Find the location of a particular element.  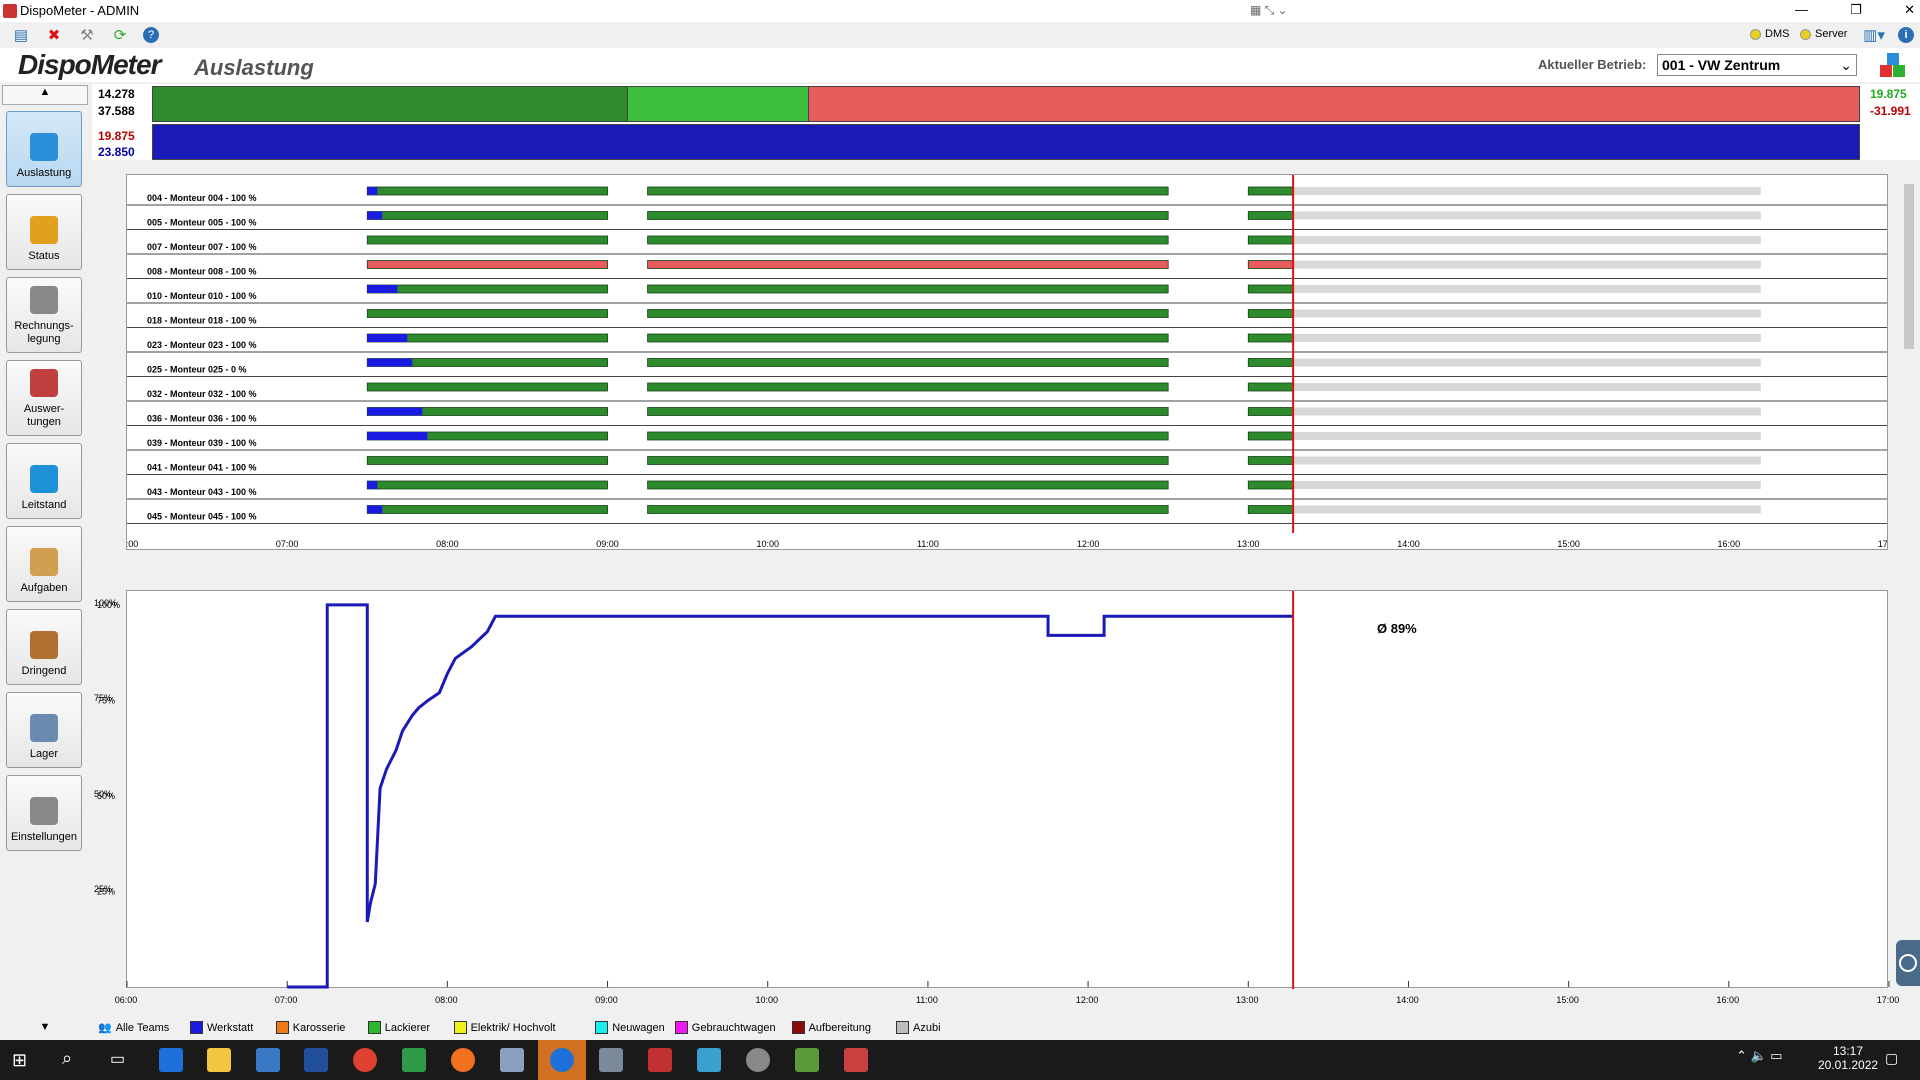

gantt-row-label: 008 - Monteur 008 - 100 % is located at coordinates (202, 272).